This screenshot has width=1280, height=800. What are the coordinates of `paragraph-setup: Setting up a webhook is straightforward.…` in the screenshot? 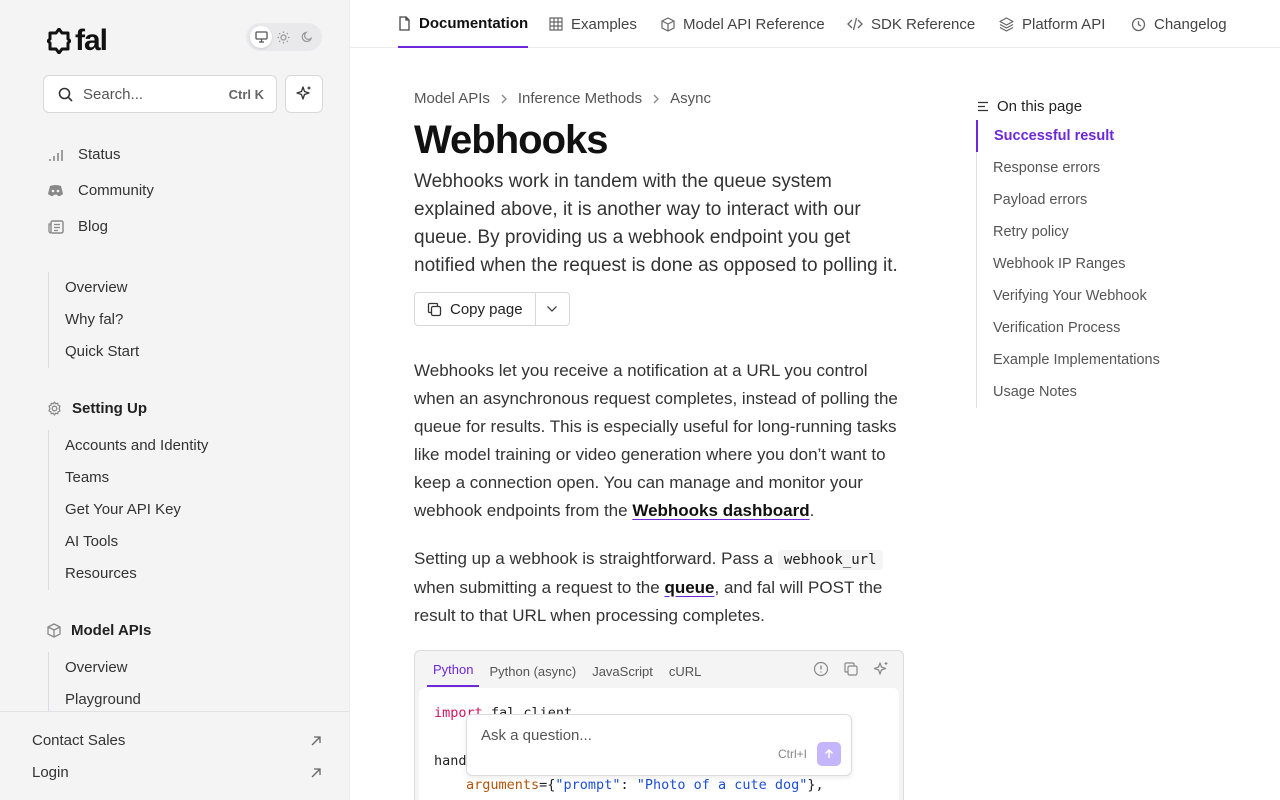 It's located at (660, 587).